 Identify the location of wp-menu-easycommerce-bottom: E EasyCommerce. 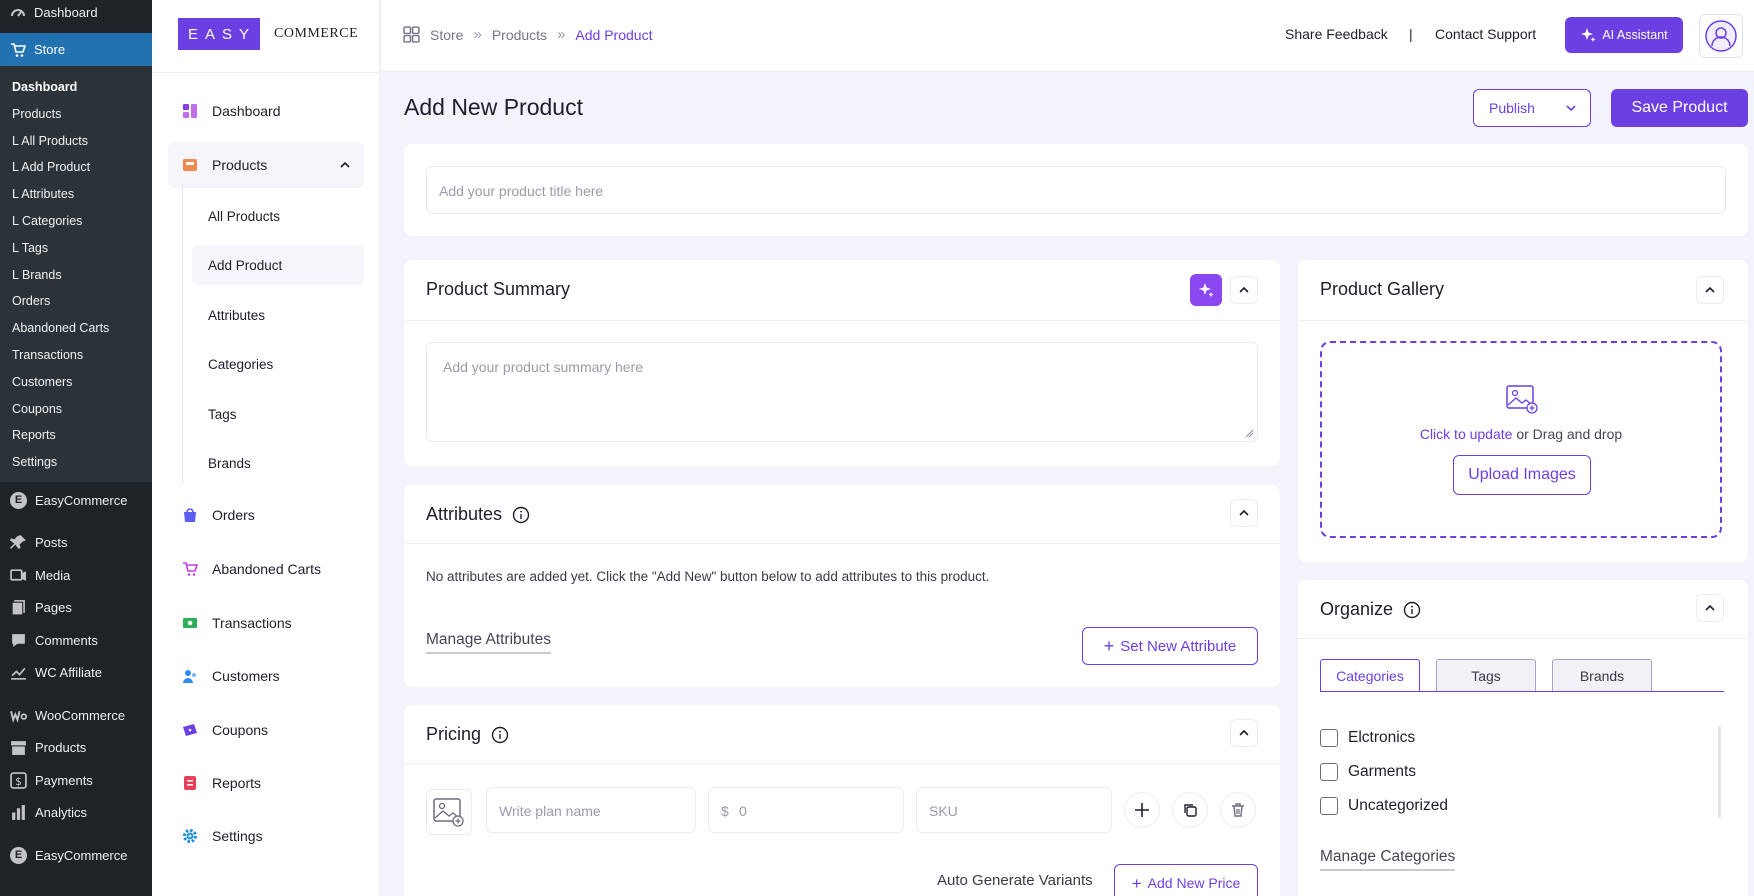
(76, 855).